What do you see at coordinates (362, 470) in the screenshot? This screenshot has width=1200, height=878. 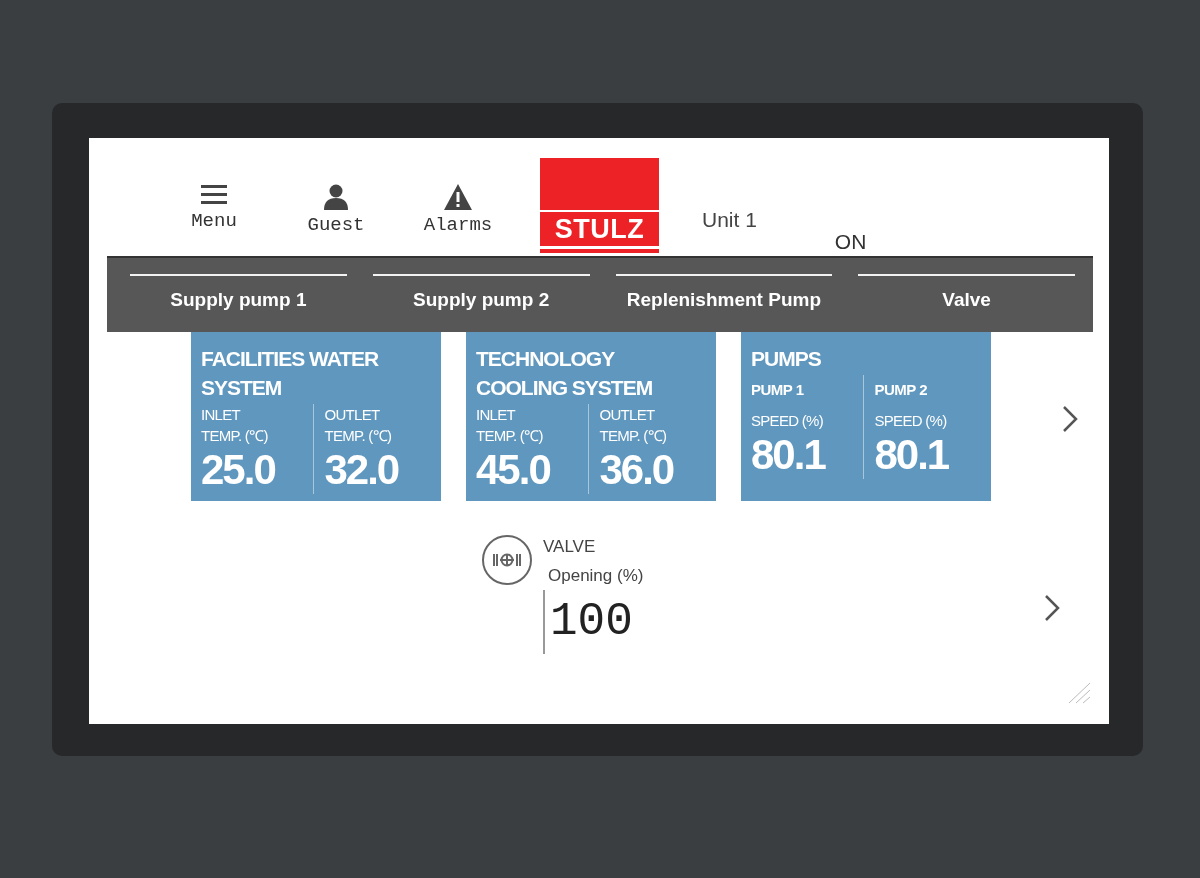 I see `reading-value: 32.0` at bounding box center [362, 470].